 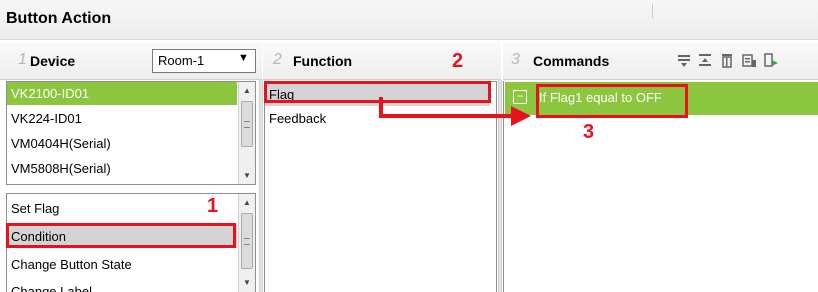 What do you see at coordinates (122, 118) in the screenshot?
I see `device-item: VK224-ID01` at bounding box center [122, 118].